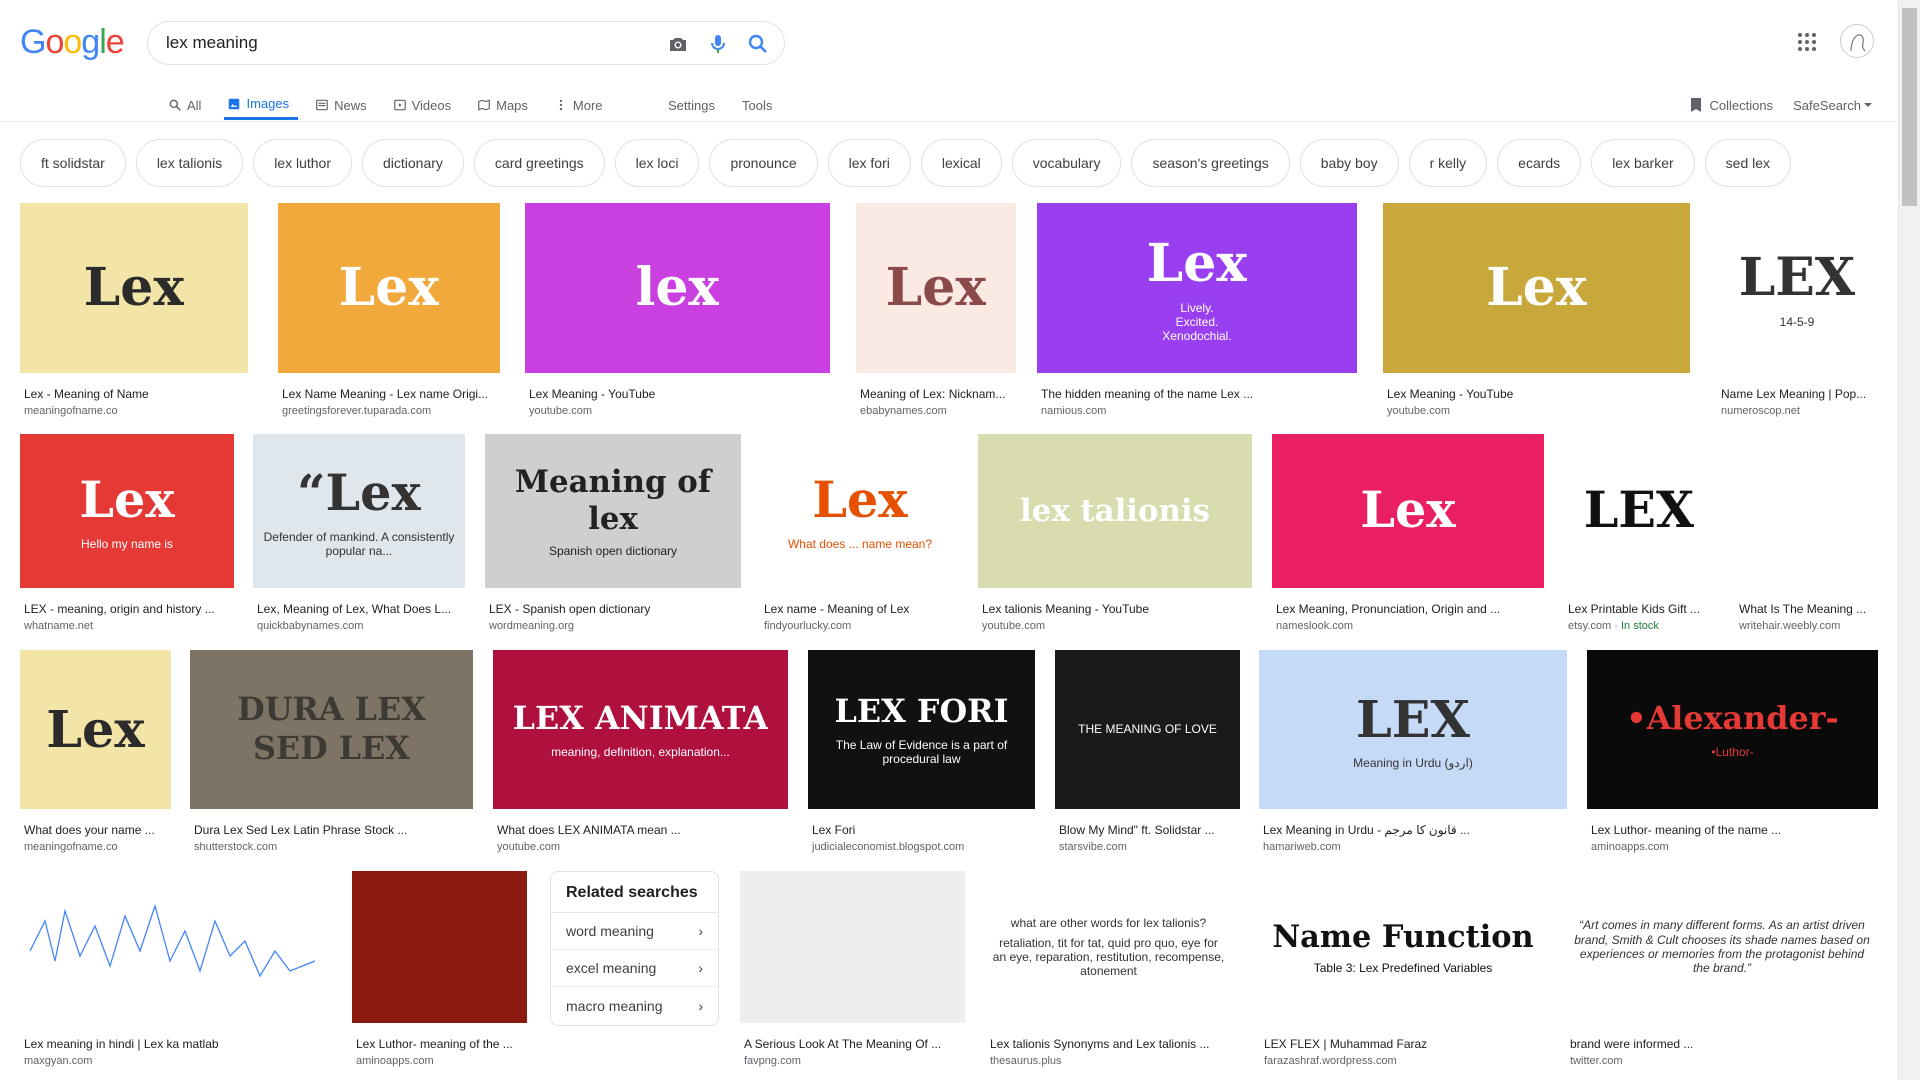 This screenshot has height=1080, width=1920. What do you see at coordinates (73, 163) in the screenshot?
I see `chip-suggestion: ft solidstar` at bounding box center [73, 163].